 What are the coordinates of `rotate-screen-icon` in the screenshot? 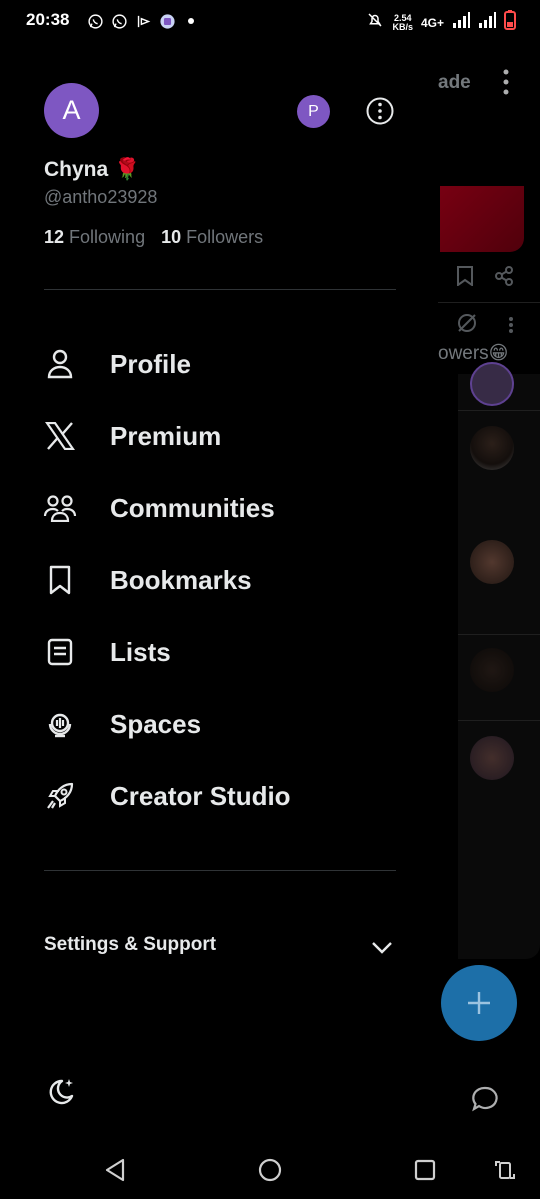 It's located at (505, 1170).